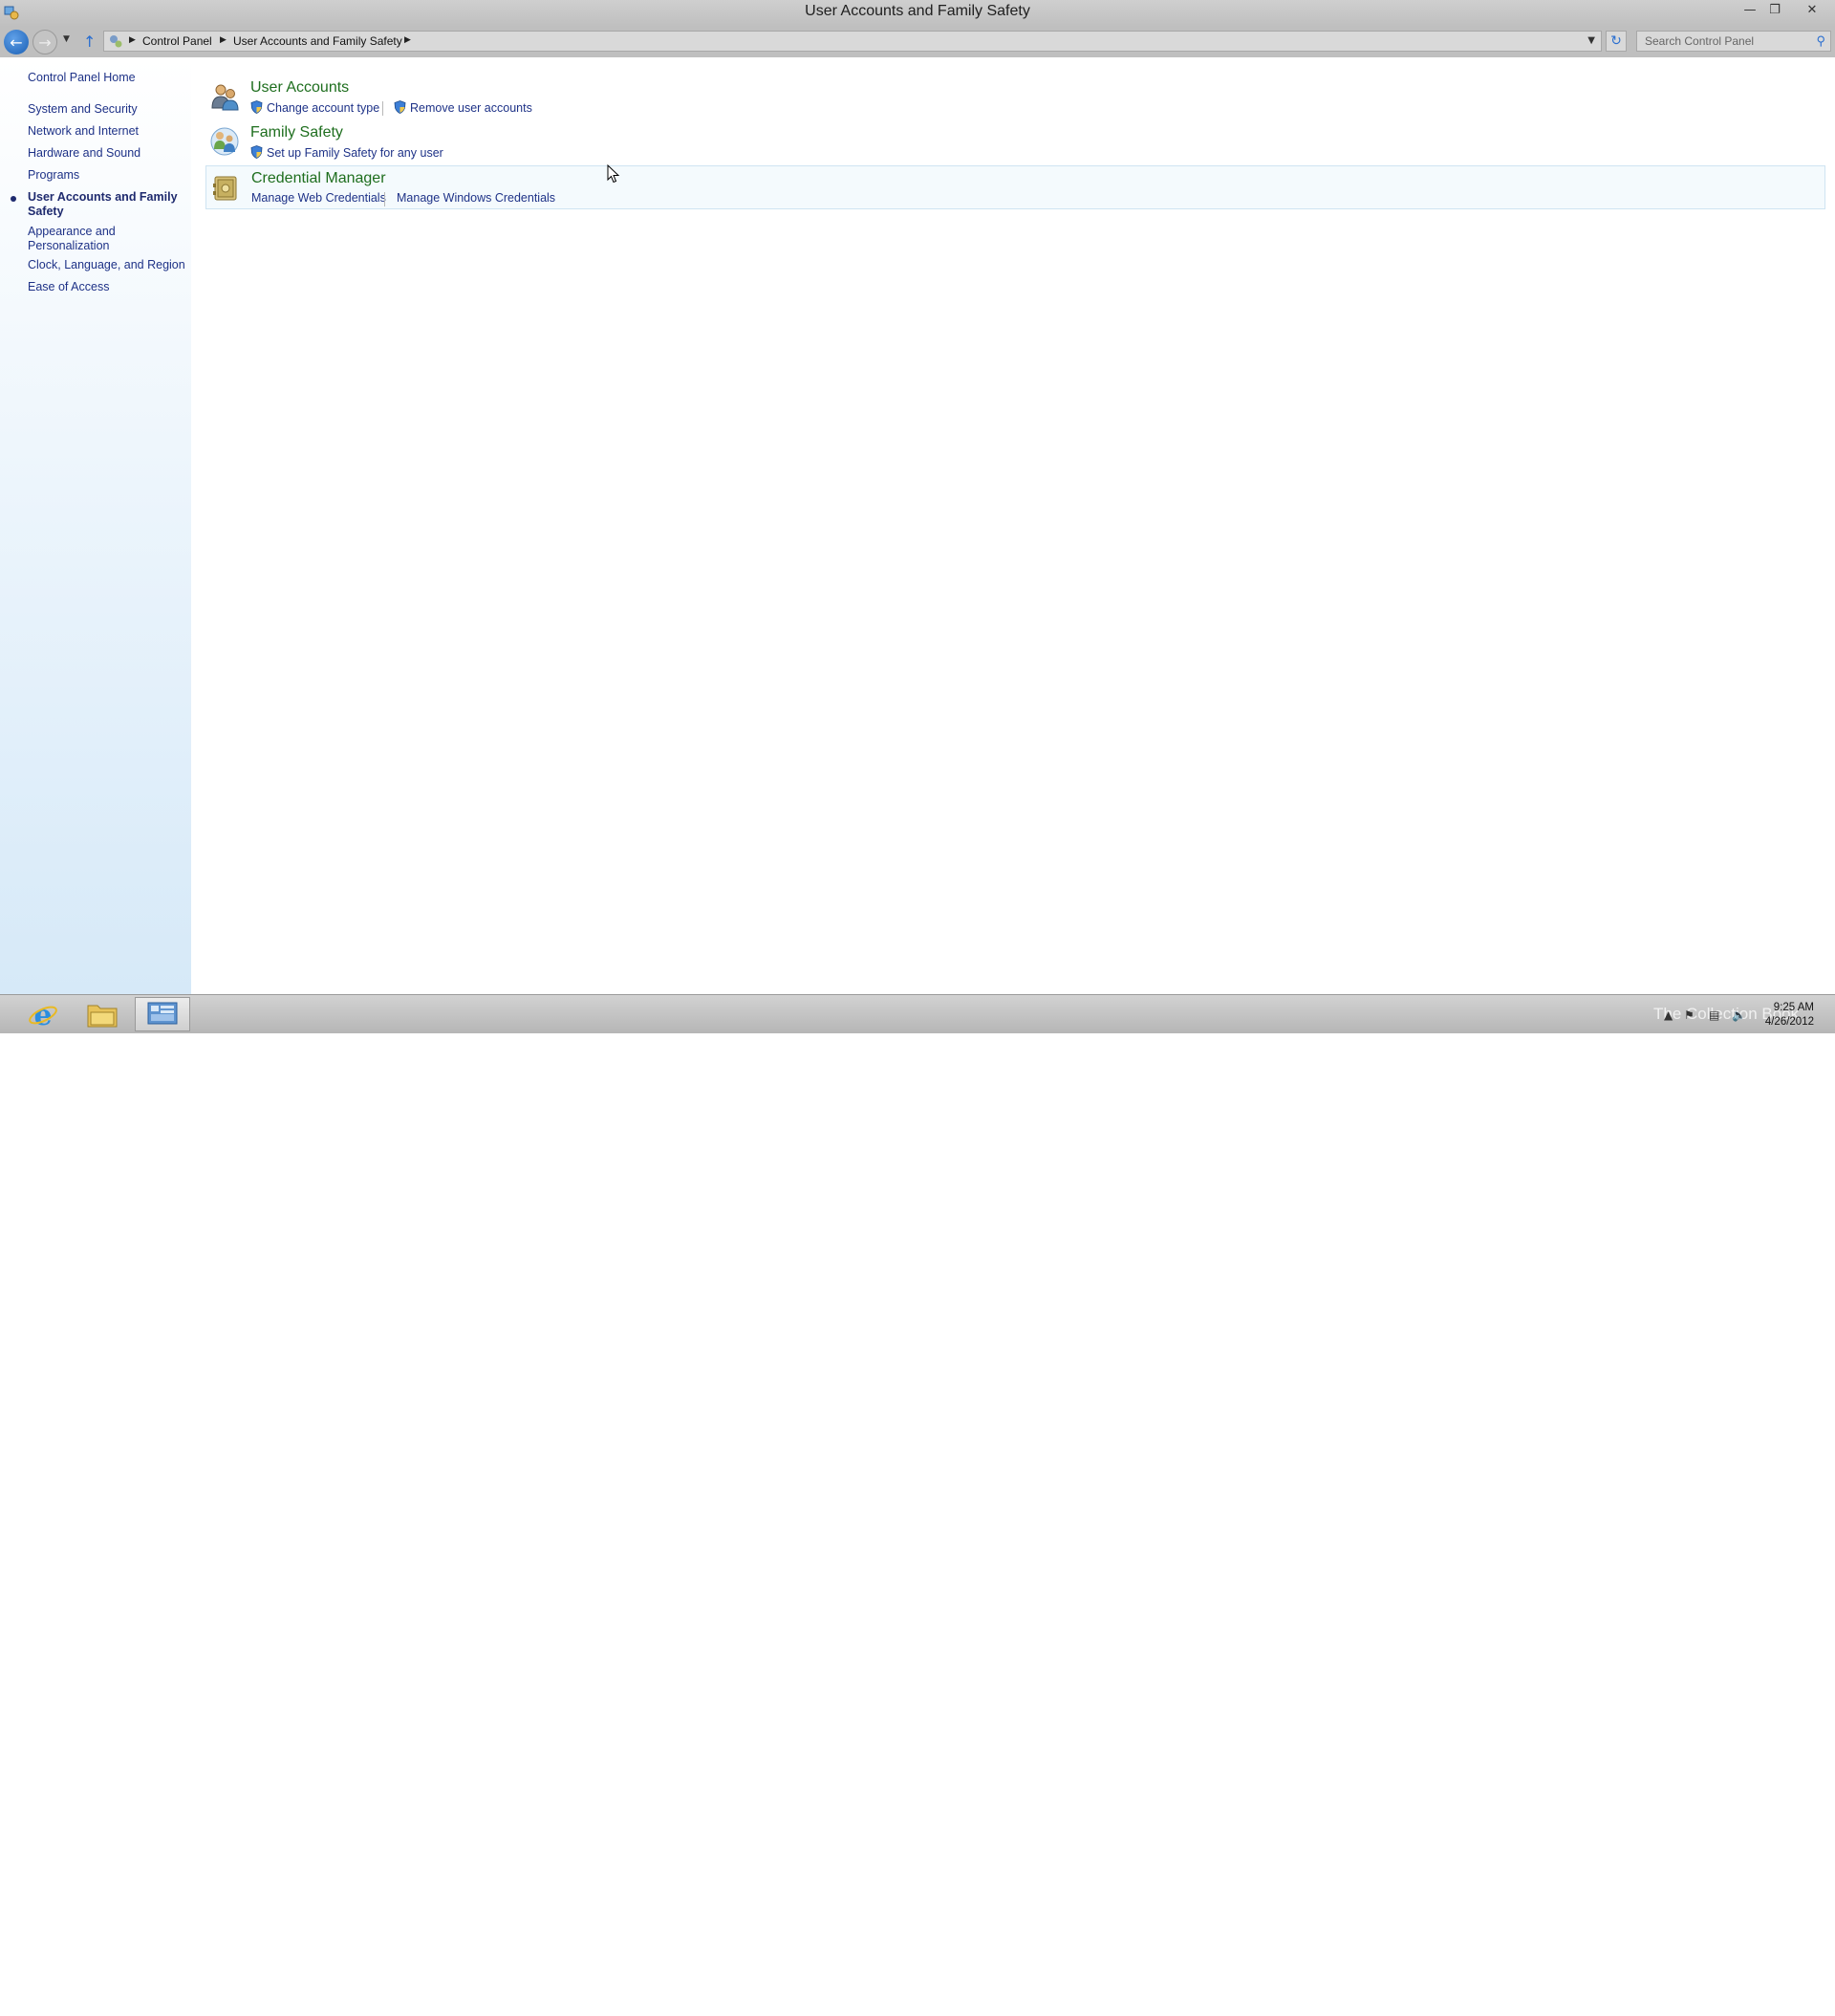  Describe the element at coordinates (1591, 40) in the screenshot. I see `chevron-down-icon: ▼` at that location.